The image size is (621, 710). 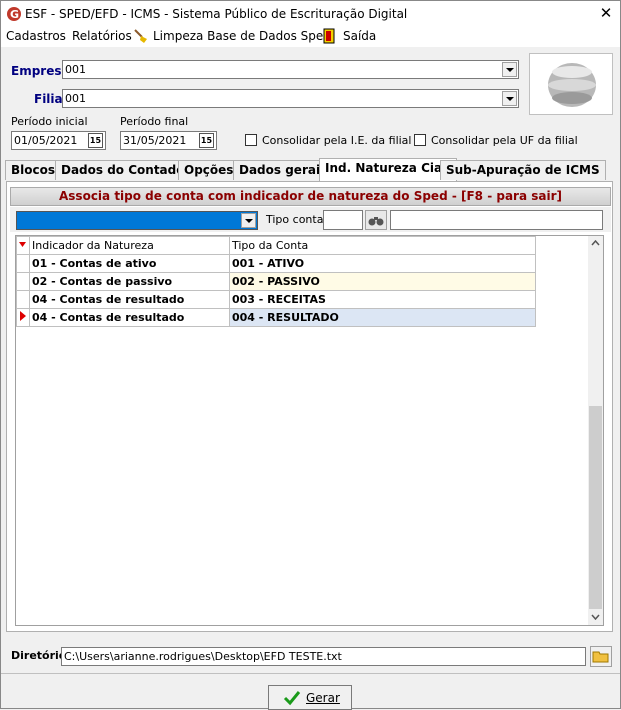 I want to click on cell-tipo-conta: 003 - RECEITAS, so click(x=382, y=299).